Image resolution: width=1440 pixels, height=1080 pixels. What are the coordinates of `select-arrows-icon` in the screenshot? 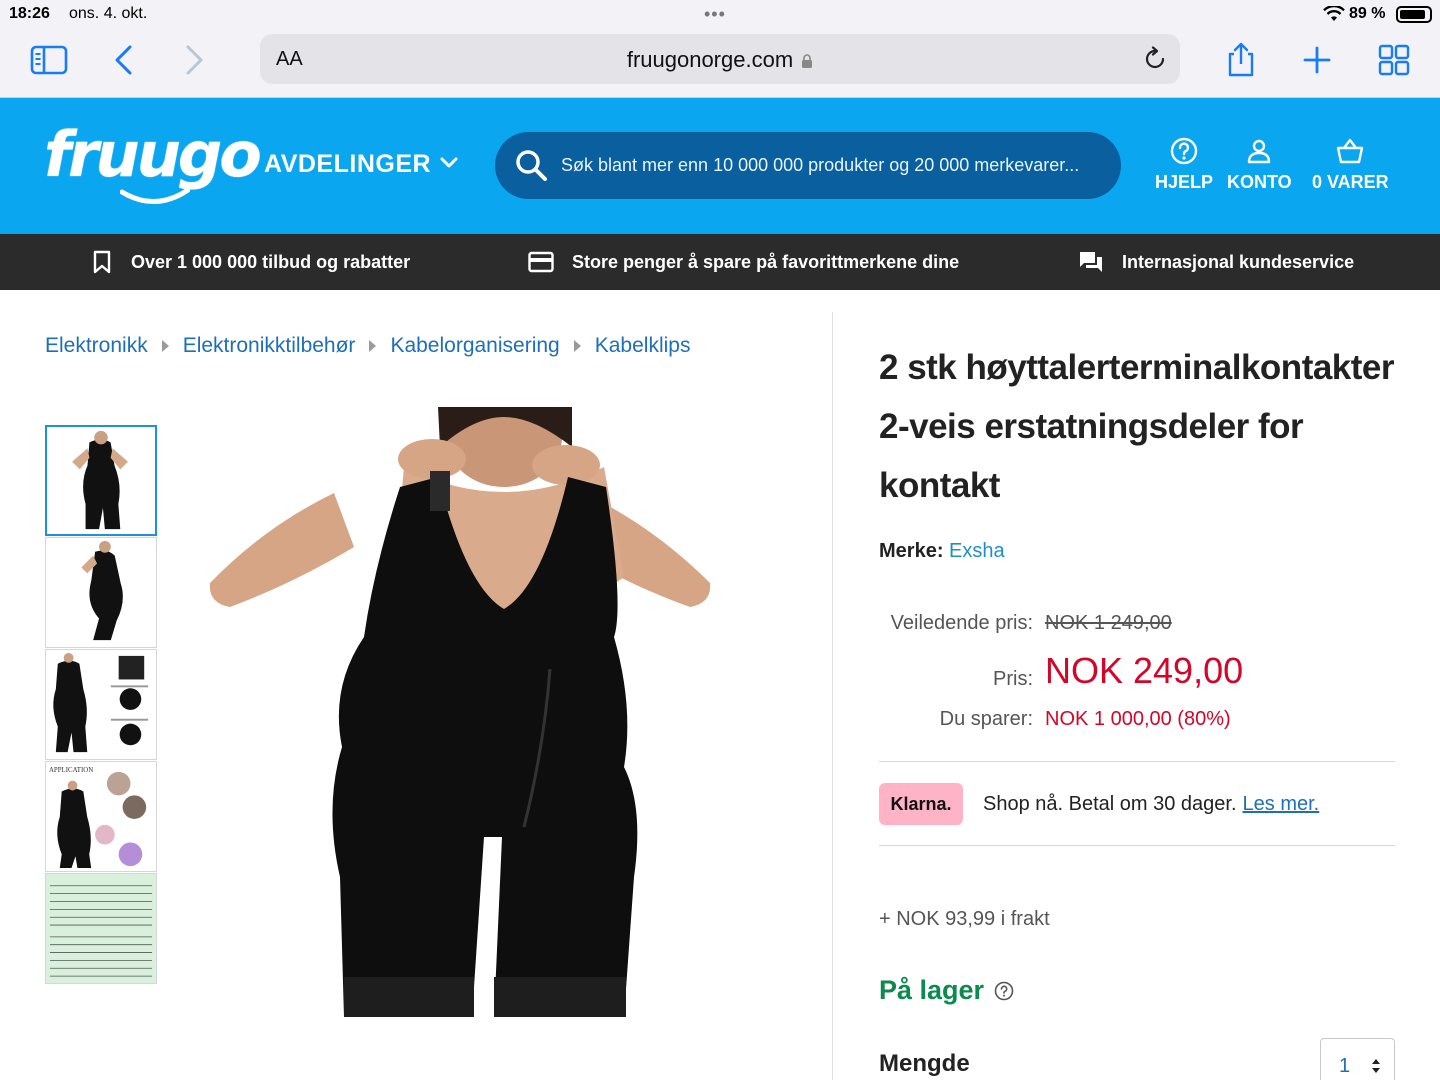 It's located at (1376, 1066).